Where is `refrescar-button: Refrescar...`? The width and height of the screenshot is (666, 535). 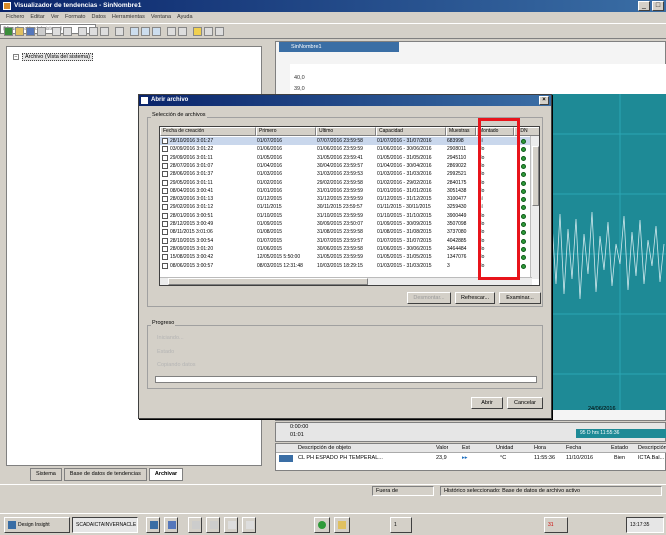 refrescar-button: Refrescar... is located at coordinates (475, 298).